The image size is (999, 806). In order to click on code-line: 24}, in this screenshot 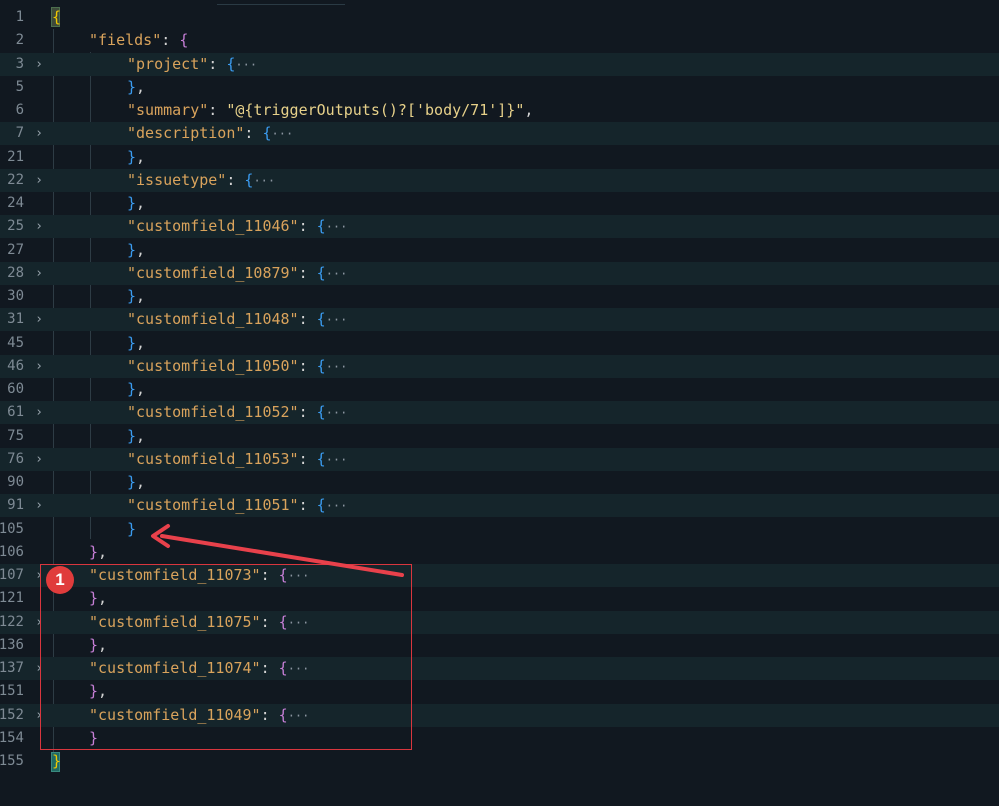, I will do `click(499, 203)`.